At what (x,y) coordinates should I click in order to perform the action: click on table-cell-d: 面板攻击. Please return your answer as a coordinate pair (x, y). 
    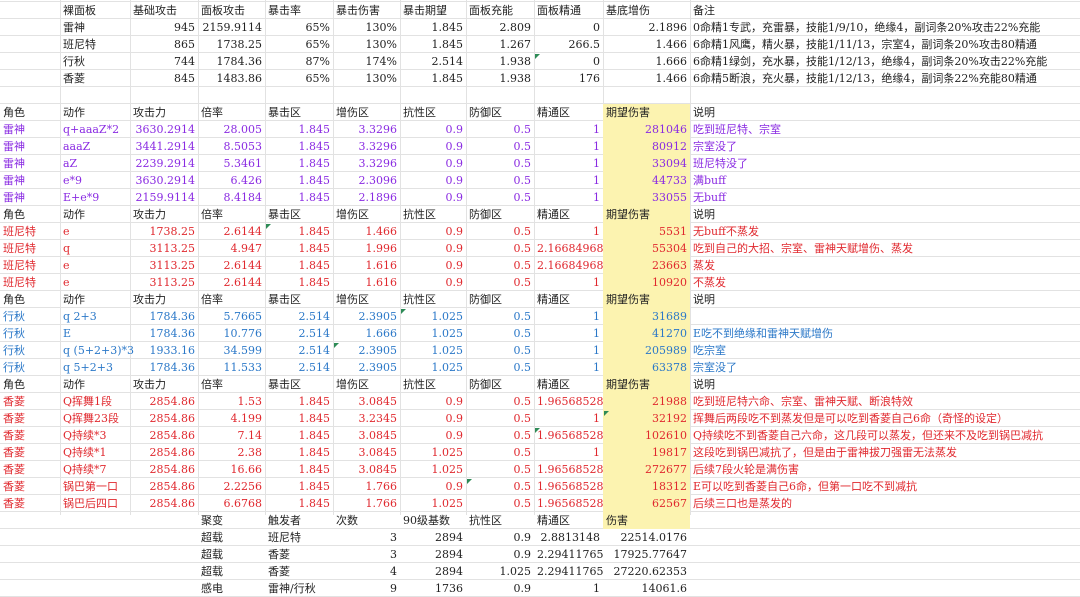
    Looking at the image, I should click on (231, 10).